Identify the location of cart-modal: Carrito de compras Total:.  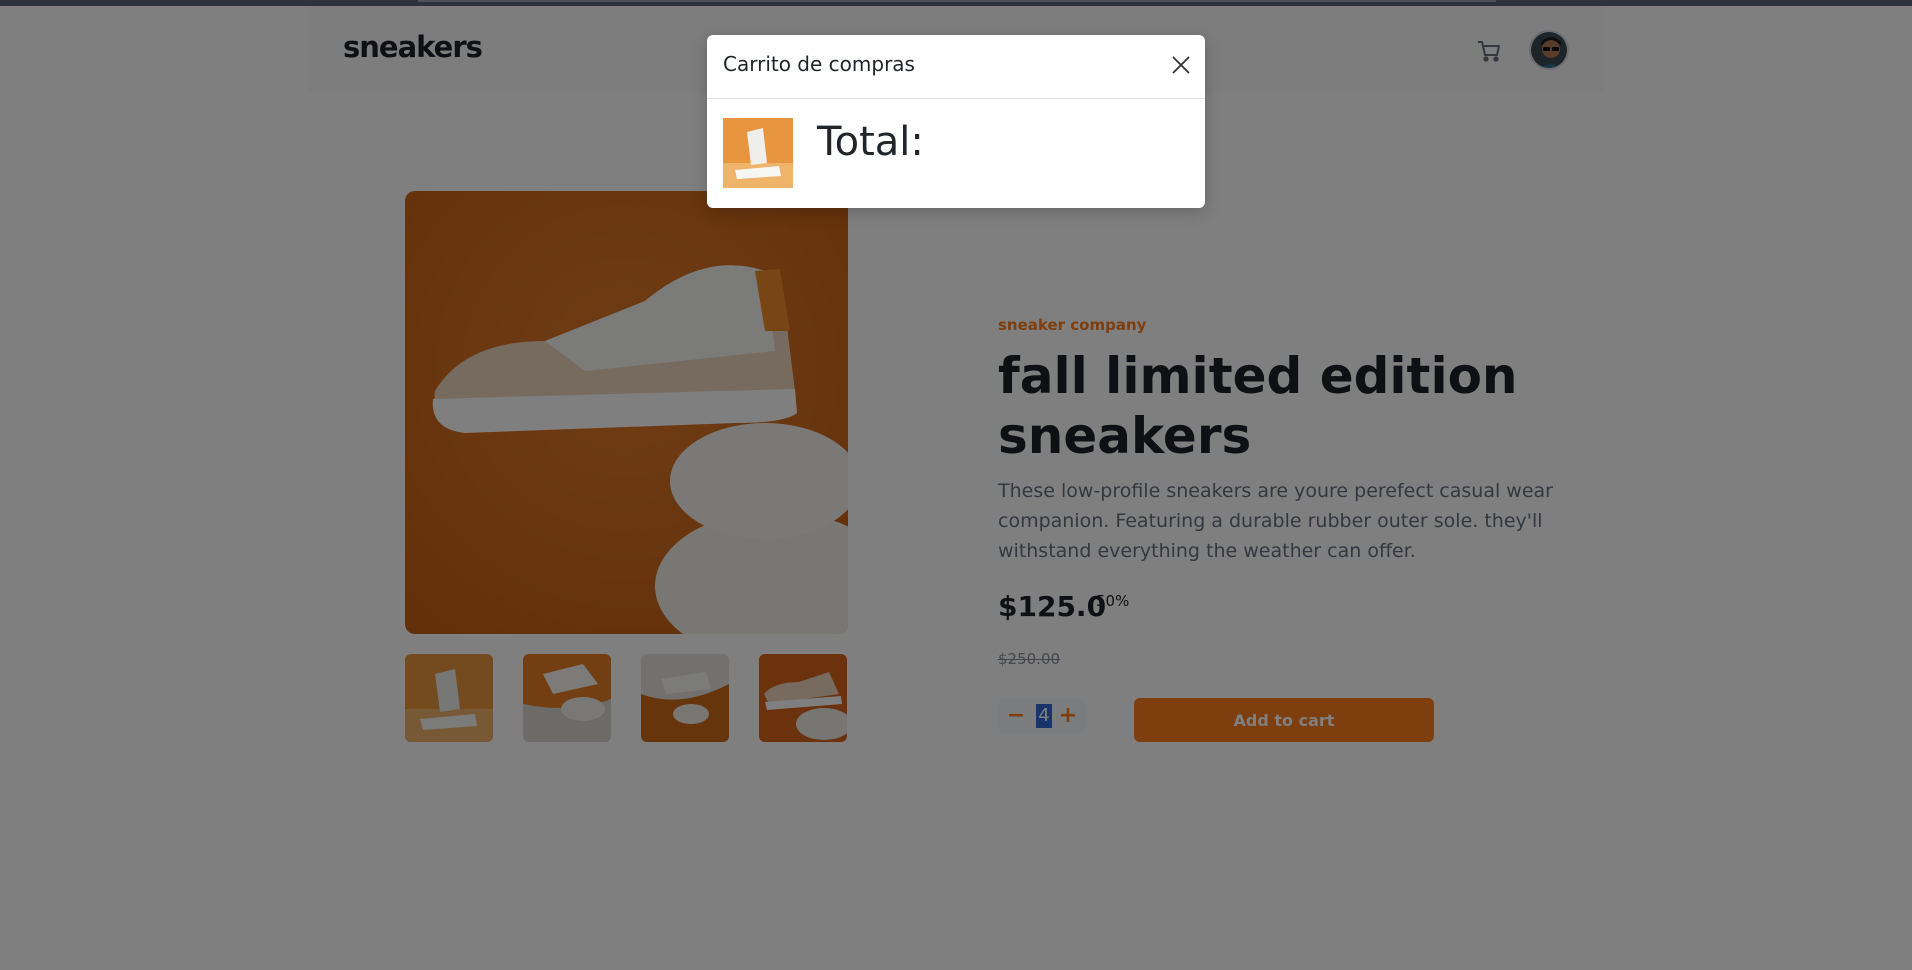
(956, 121).